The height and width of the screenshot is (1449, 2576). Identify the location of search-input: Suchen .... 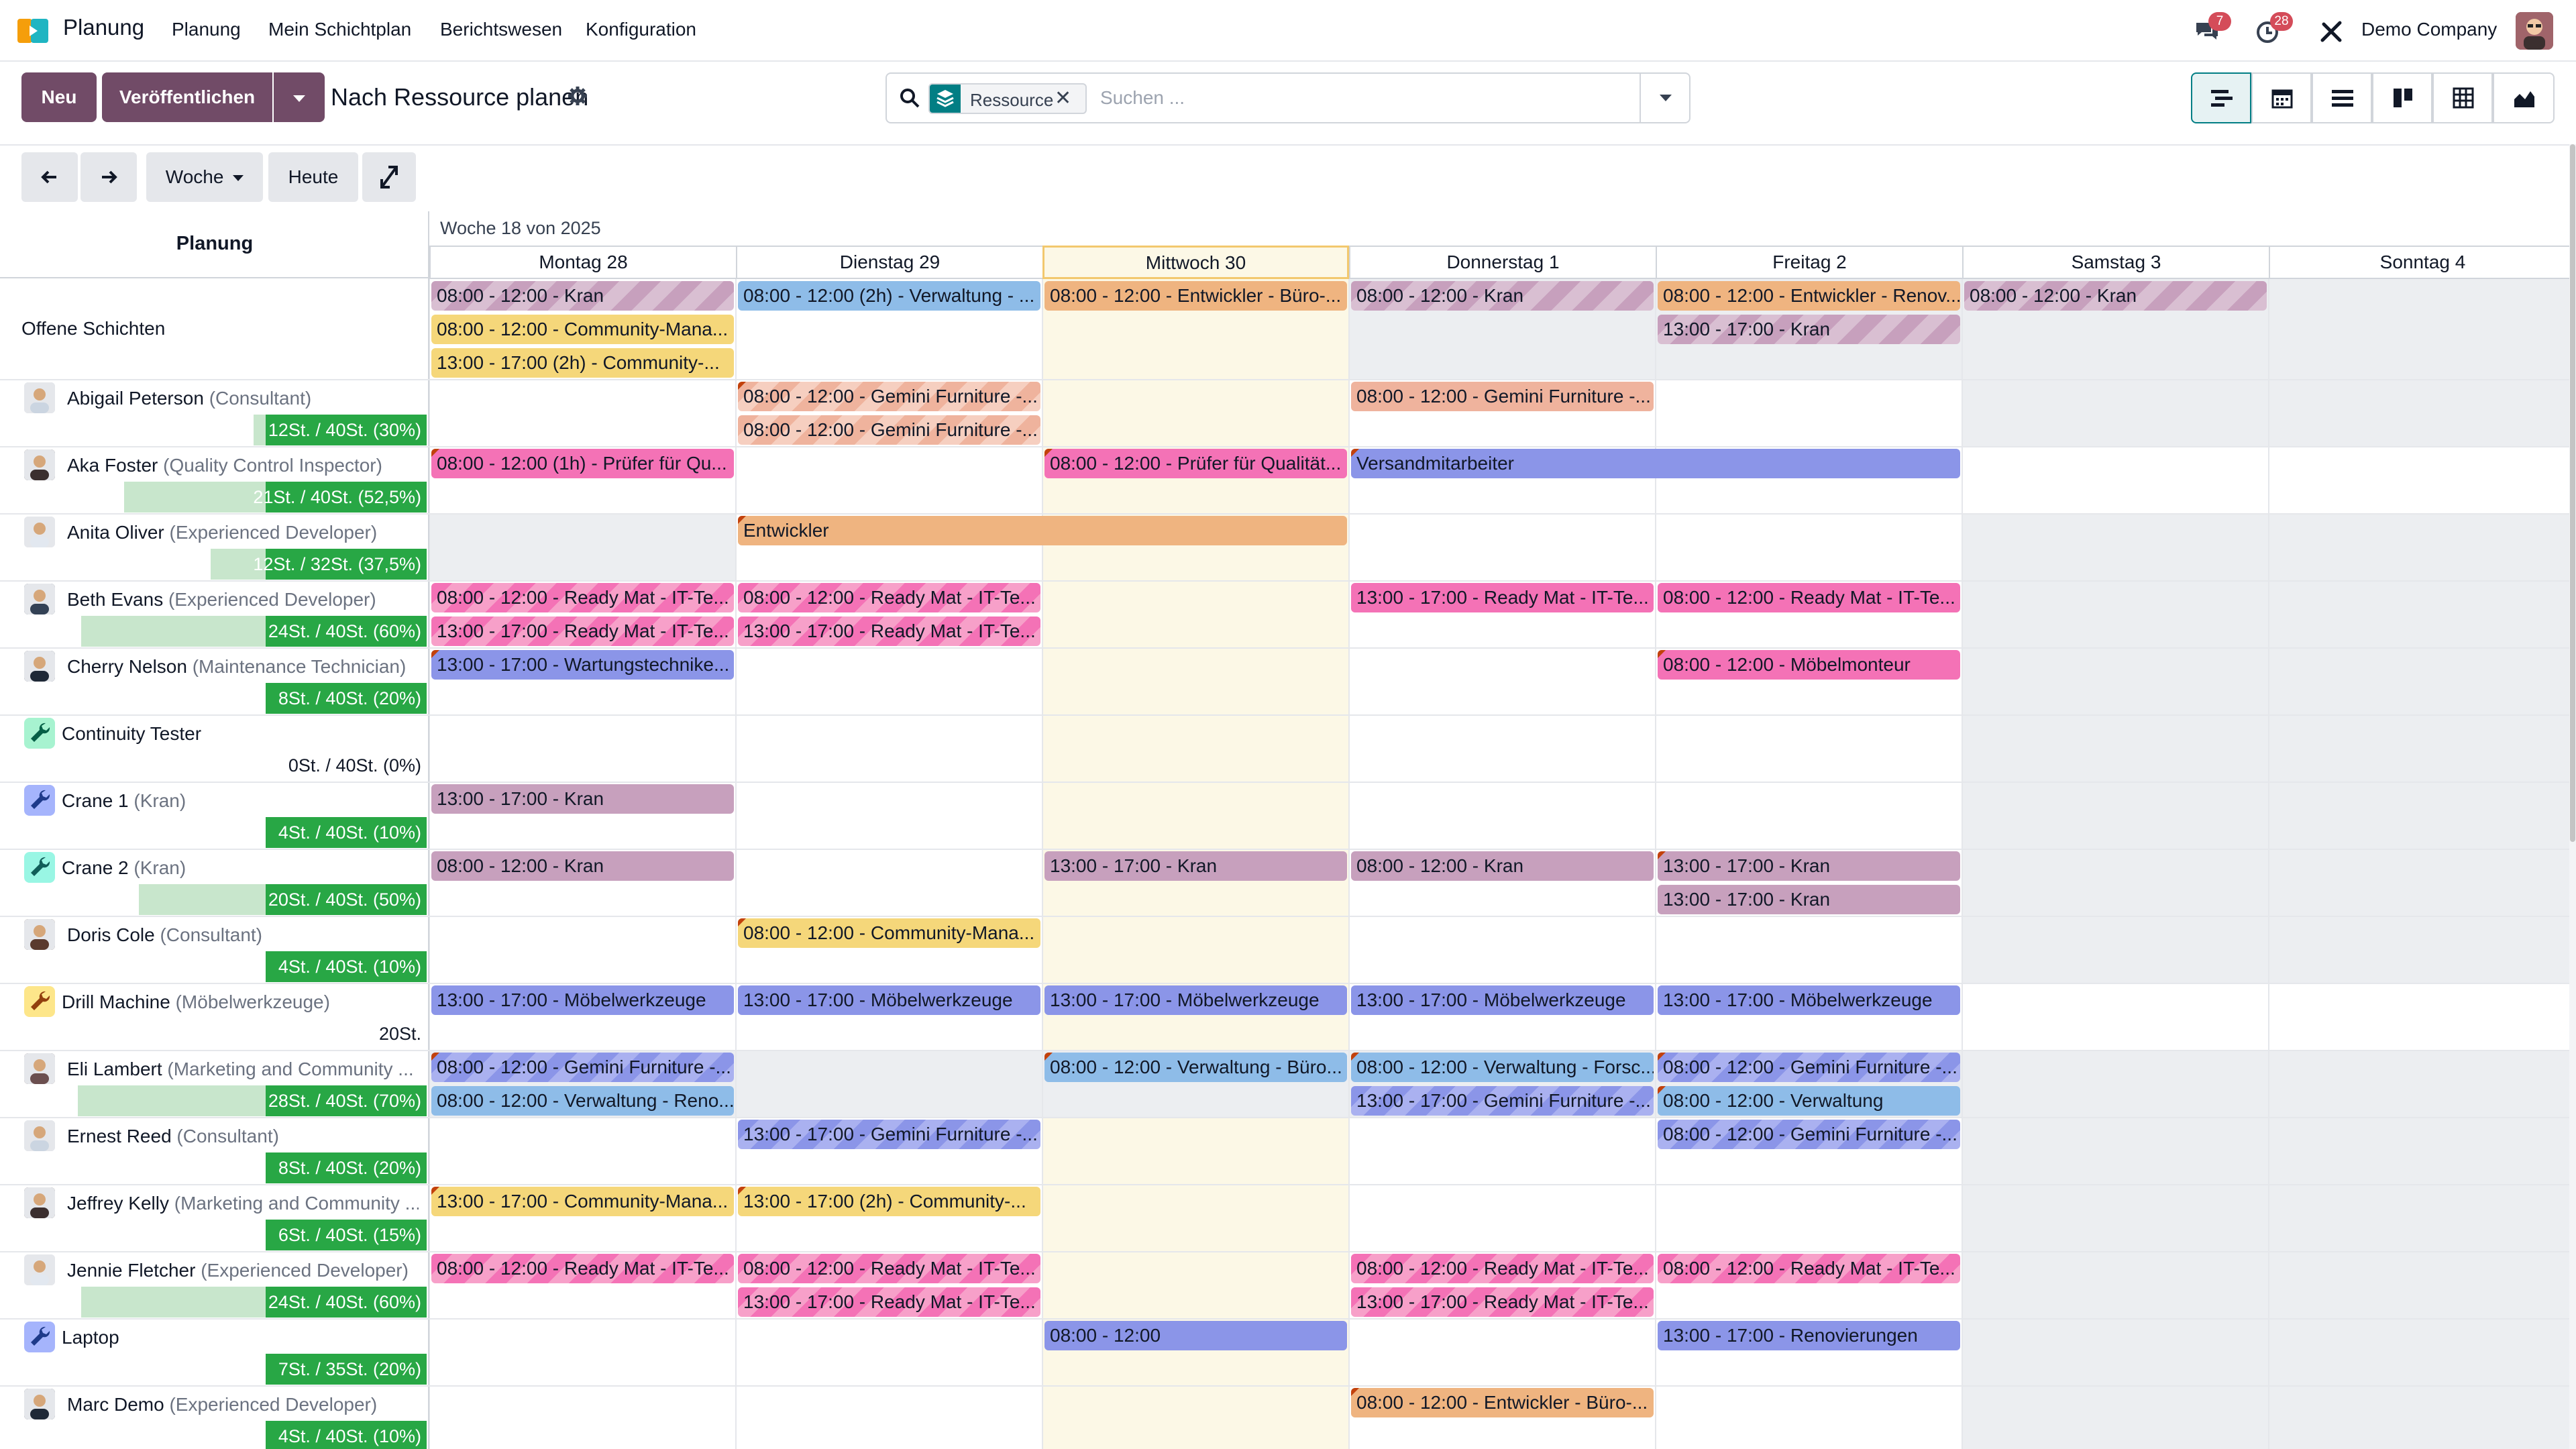
(1142, 98).